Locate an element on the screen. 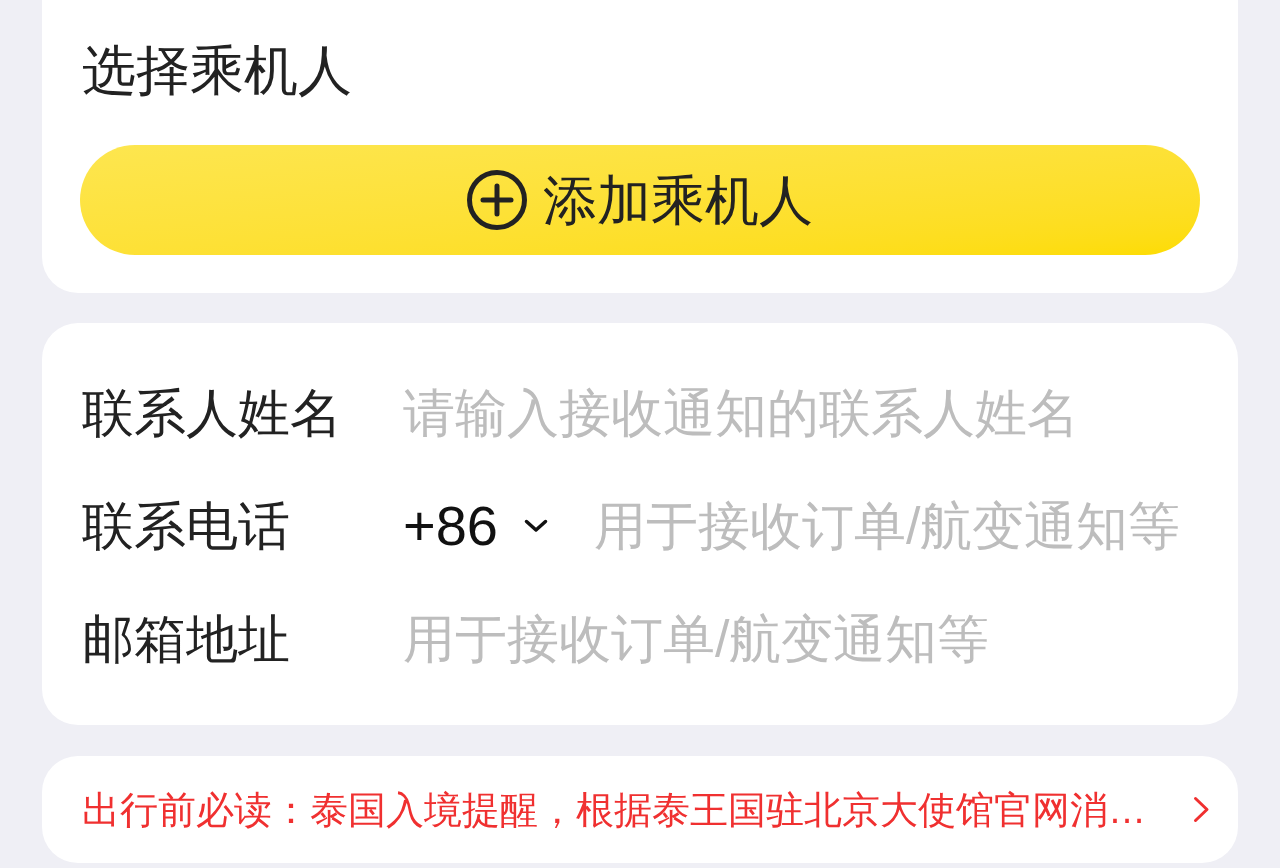 The height and width of the screenshot is (868, 1280). chevron-down-icon is located at coordinates (536, 525).